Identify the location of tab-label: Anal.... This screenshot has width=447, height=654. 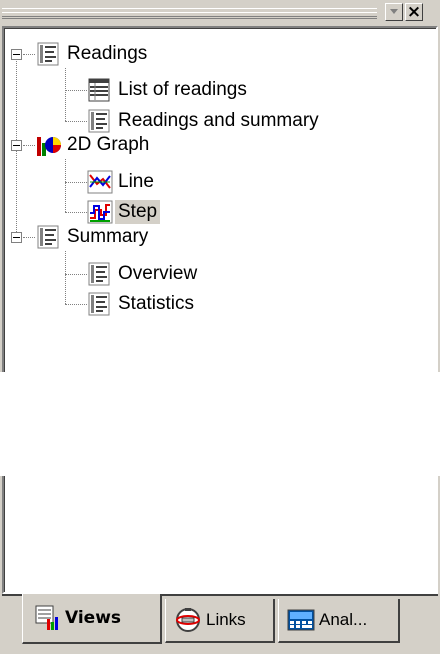
(343, 619).